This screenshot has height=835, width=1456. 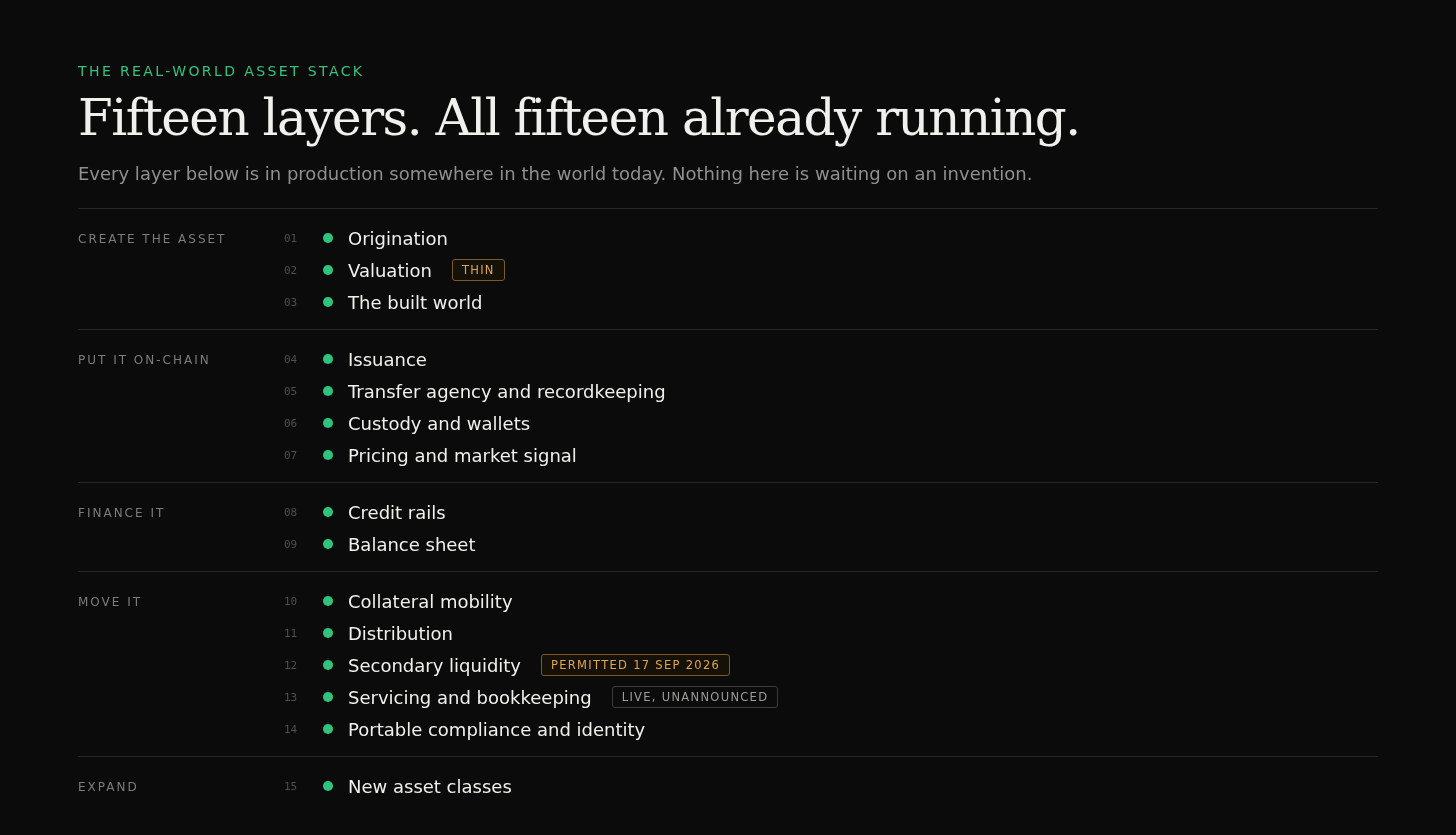 I want to click on layer-number: 03, so click(x=291, y=302).